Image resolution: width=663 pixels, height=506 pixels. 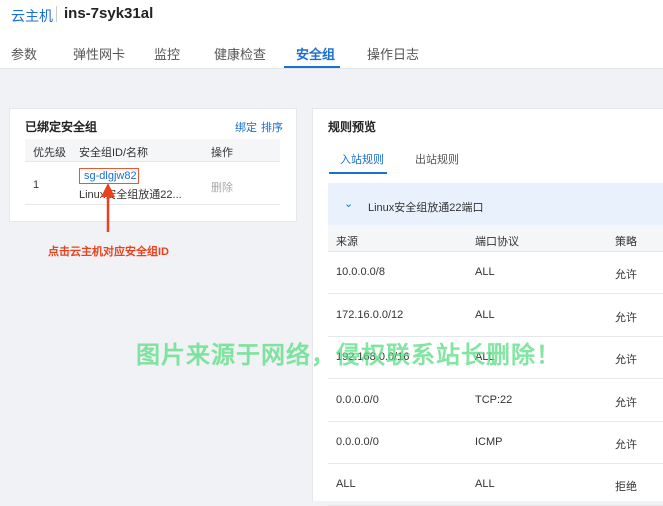 I want to click on active-rule-tab-indicator, so click(x=358, y=173).